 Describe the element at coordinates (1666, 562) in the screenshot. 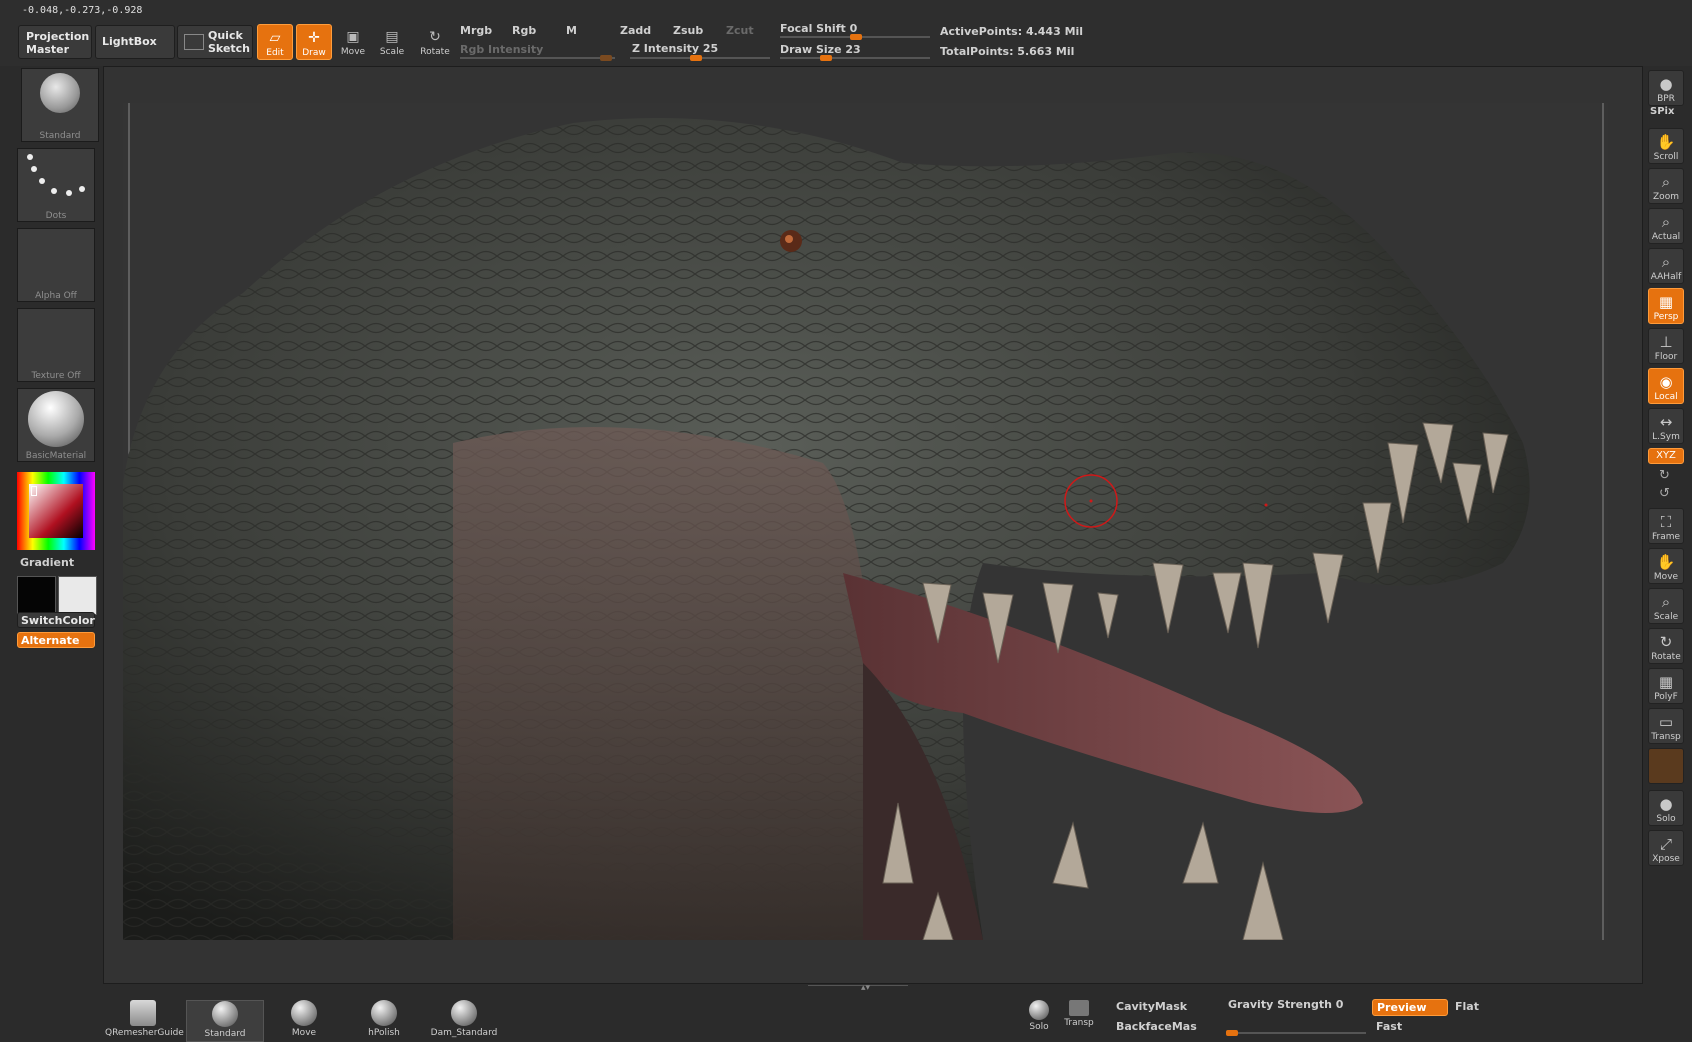

I see `move-view-icon: ✋` at that location.